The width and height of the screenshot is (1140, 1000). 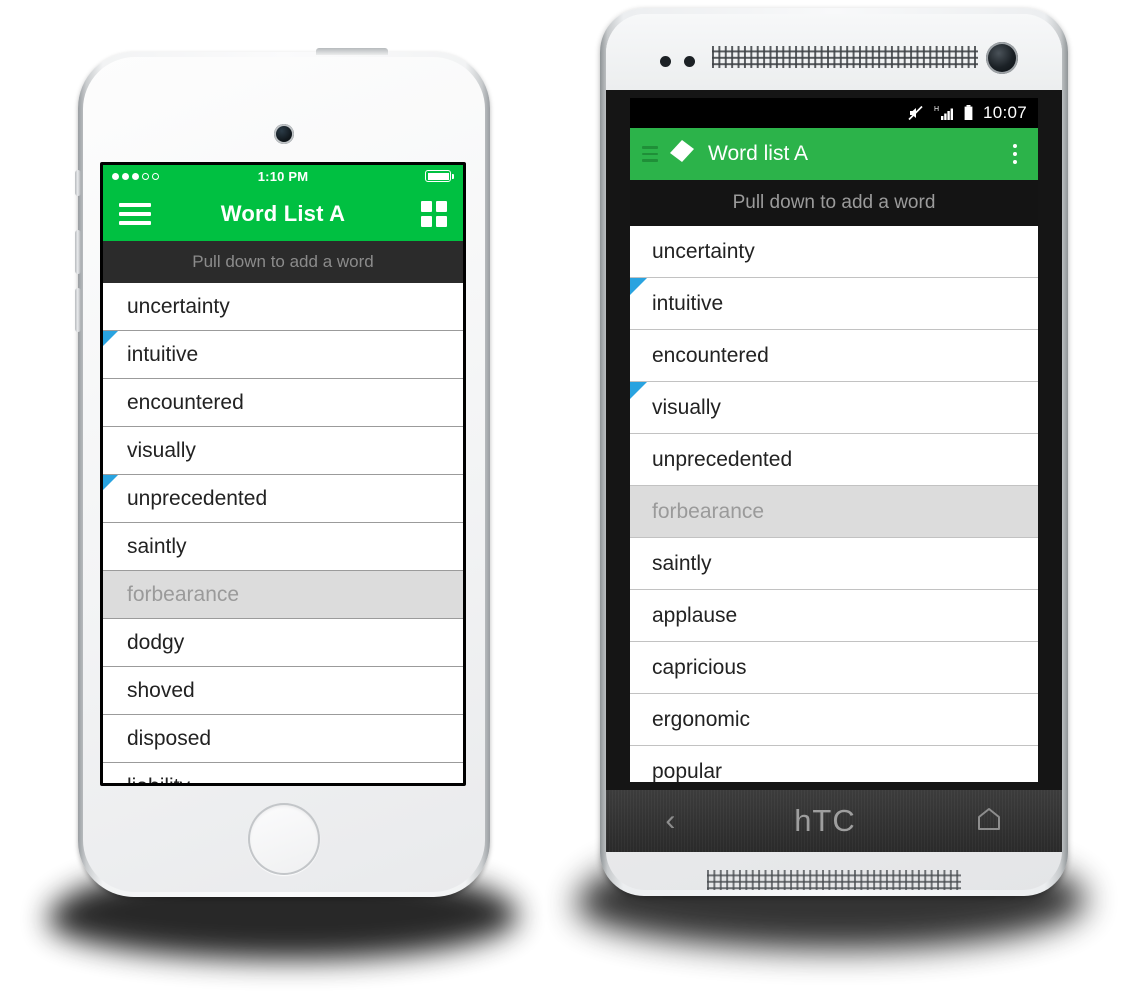 What do you see at coordinates (943, 113) in the screenshot?
I see `signal-h-icon: H` at bounding box center [943, 113].